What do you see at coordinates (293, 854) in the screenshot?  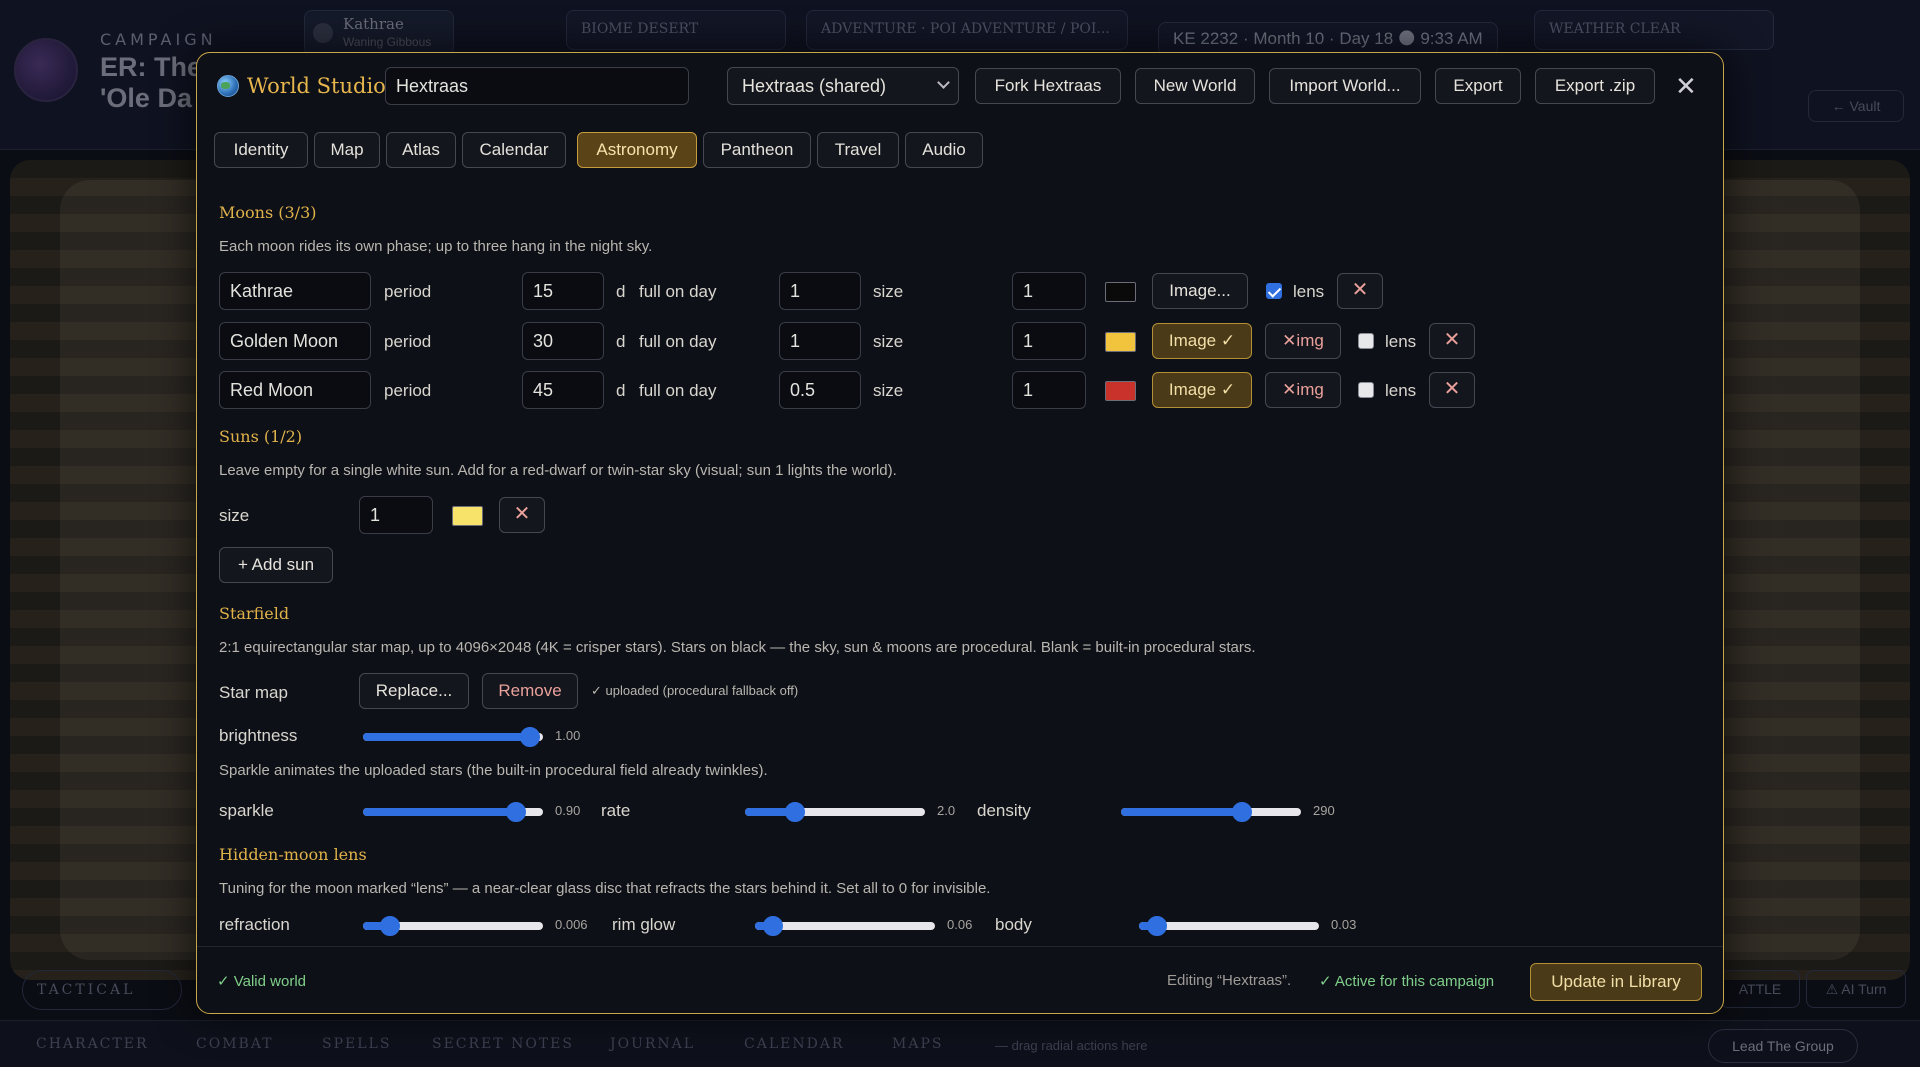 I see `lens-section-title: Hidden-moon lens` at bounding box center [293, 854].